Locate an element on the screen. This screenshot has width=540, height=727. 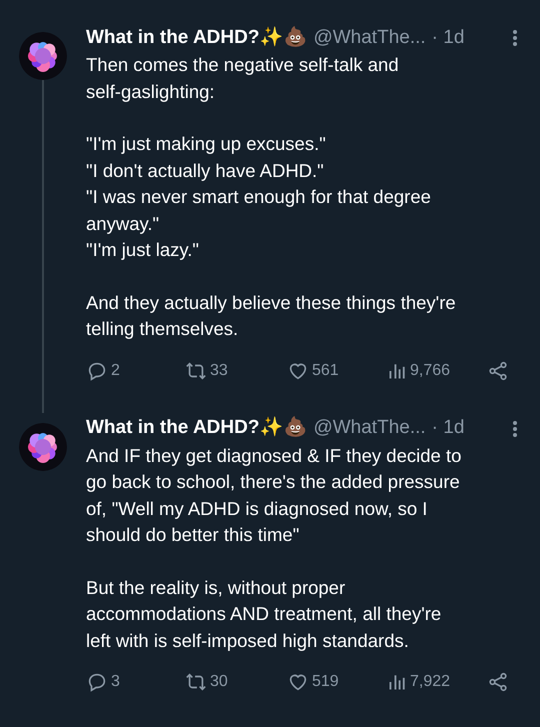
tweet-text: "I'm just making up excuses." "I don't actually have ADHD." "I was never smart enough for that degree anyway." "I'm just lazy." is located at coordinates (259, 197).